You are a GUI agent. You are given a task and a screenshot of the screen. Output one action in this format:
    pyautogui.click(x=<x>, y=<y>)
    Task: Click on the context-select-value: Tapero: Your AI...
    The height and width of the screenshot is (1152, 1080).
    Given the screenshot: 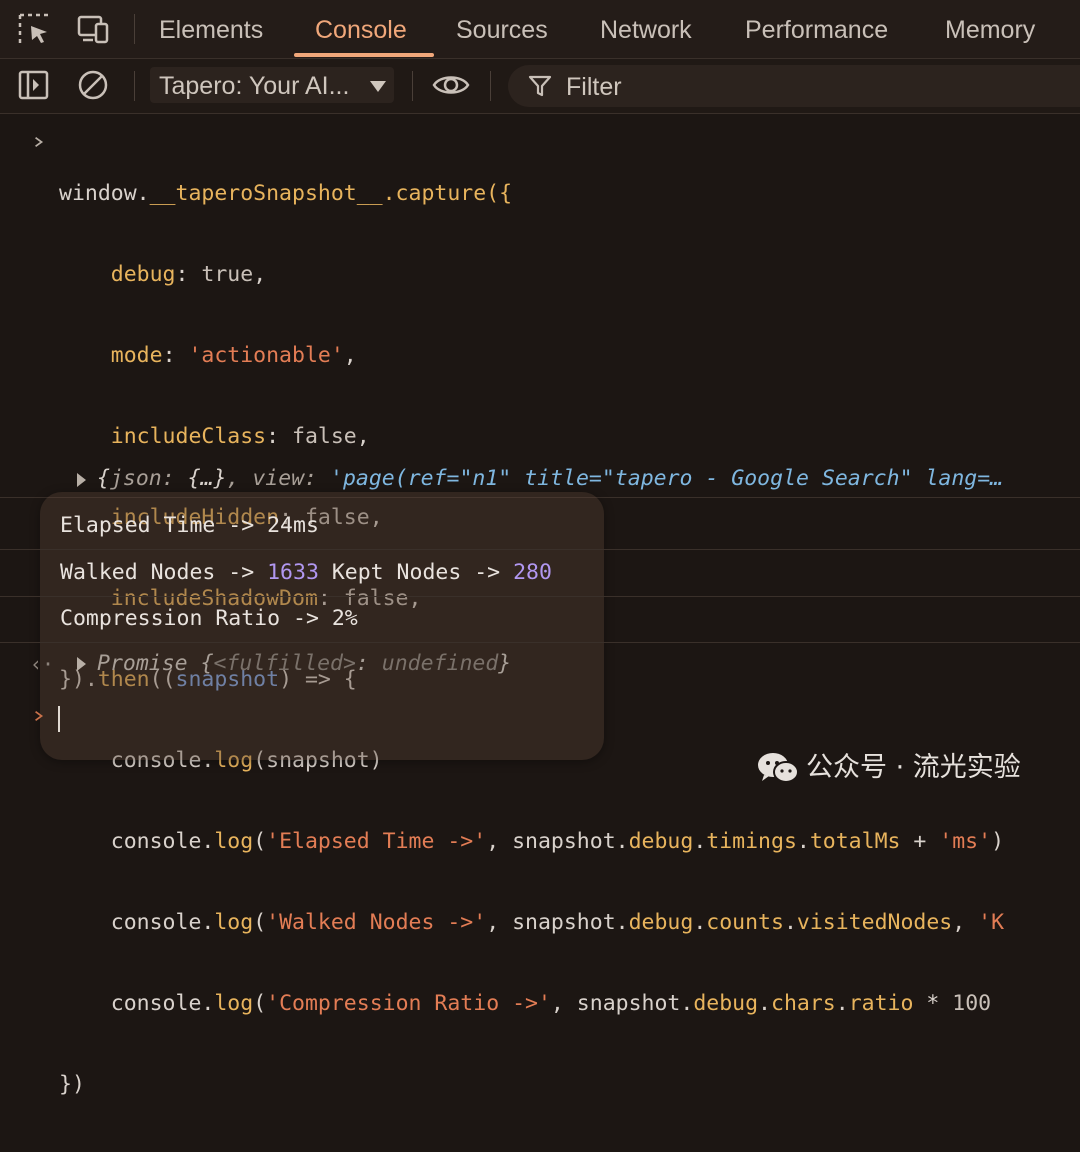 What is the action you would take?
    pyautogui.click(x=254, y=86)
    